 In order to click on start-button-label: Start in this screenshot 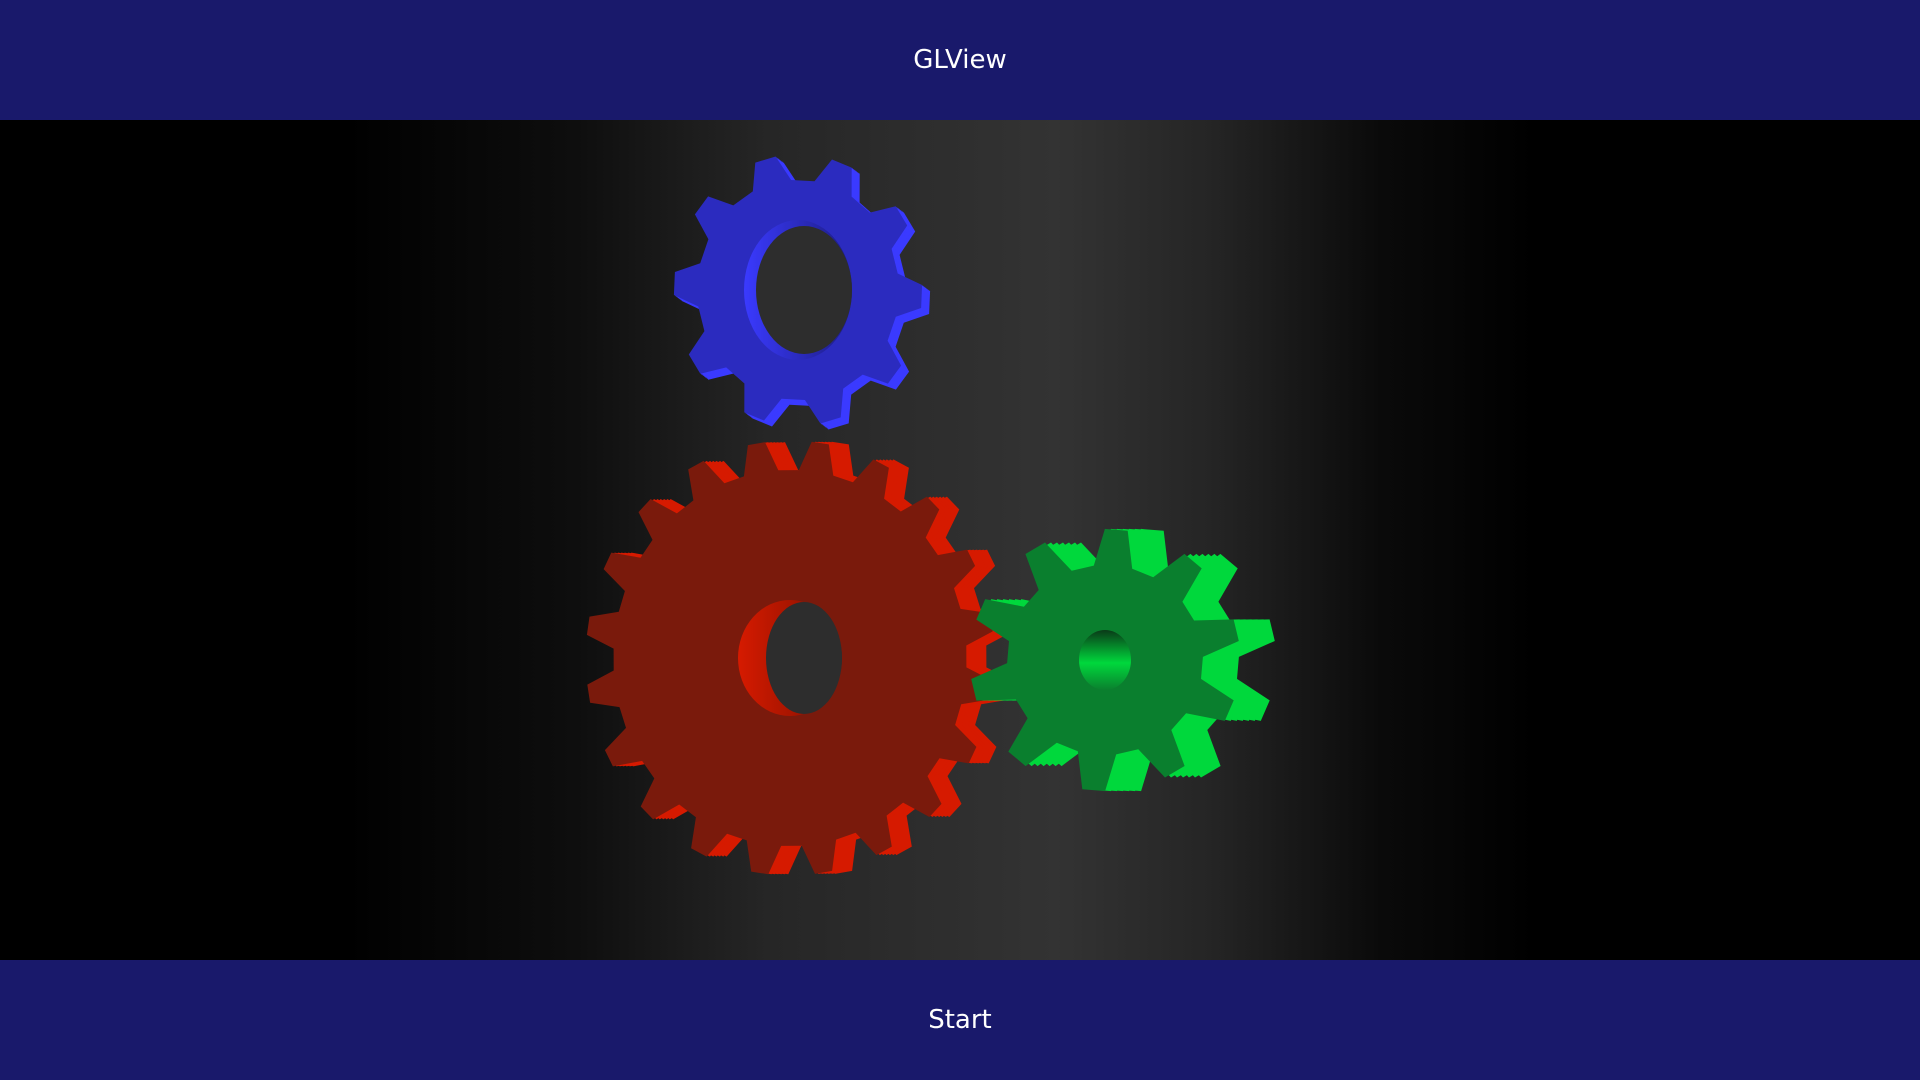, I will do `click(960, 1020)`.